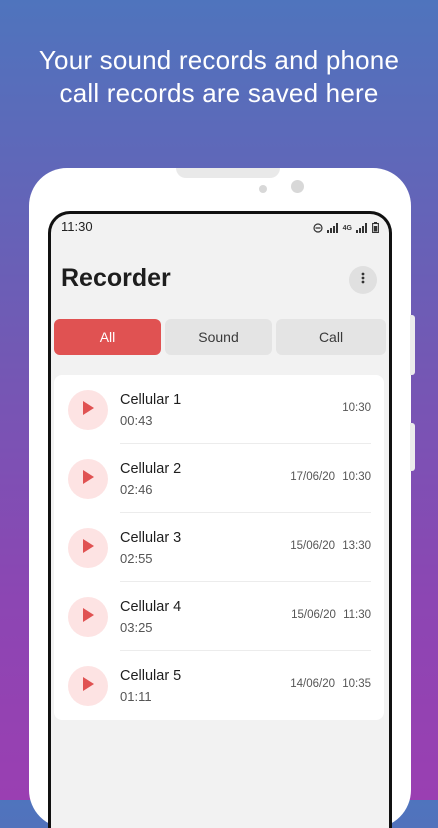  I want to click on recording-name: Cellular 3, so click(151, 538).